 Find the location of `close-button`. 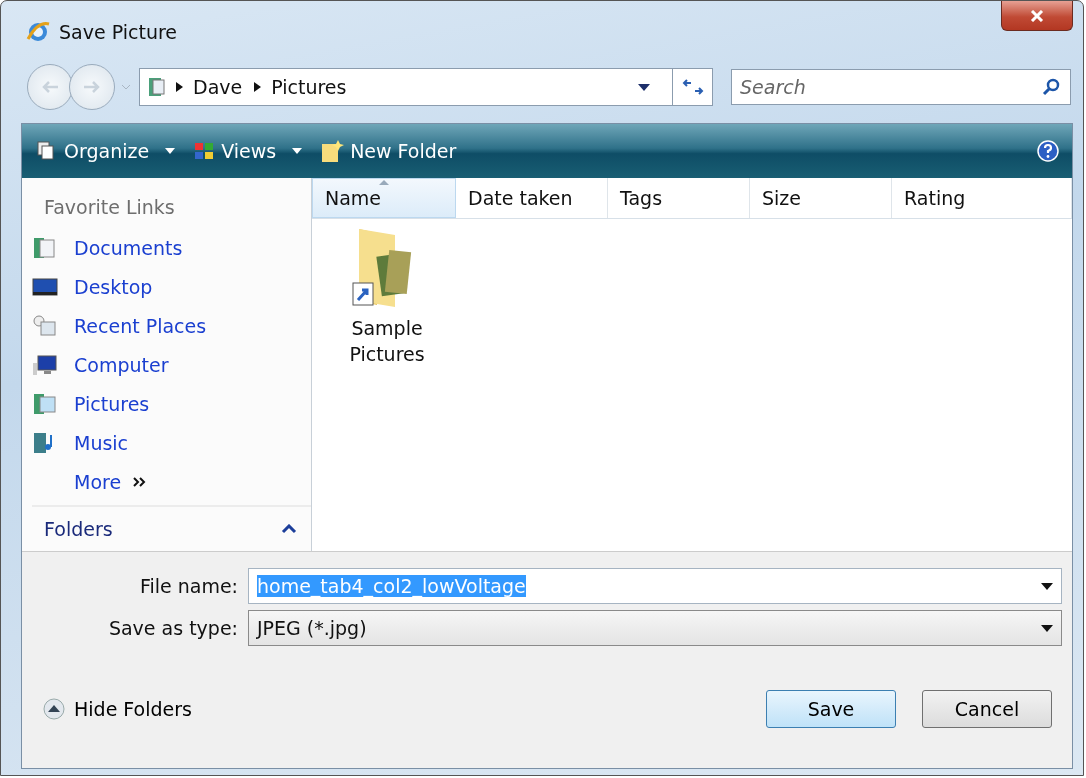

close-button is located at coordinates (1037, 16).